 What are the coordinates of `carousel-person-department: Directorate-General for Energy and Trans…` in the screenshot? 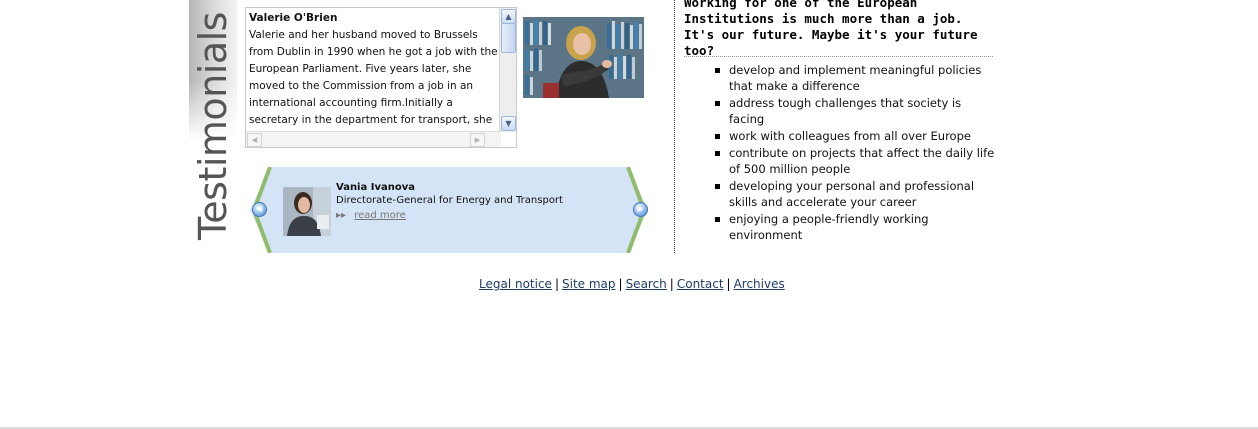 It's located at (449, 200).